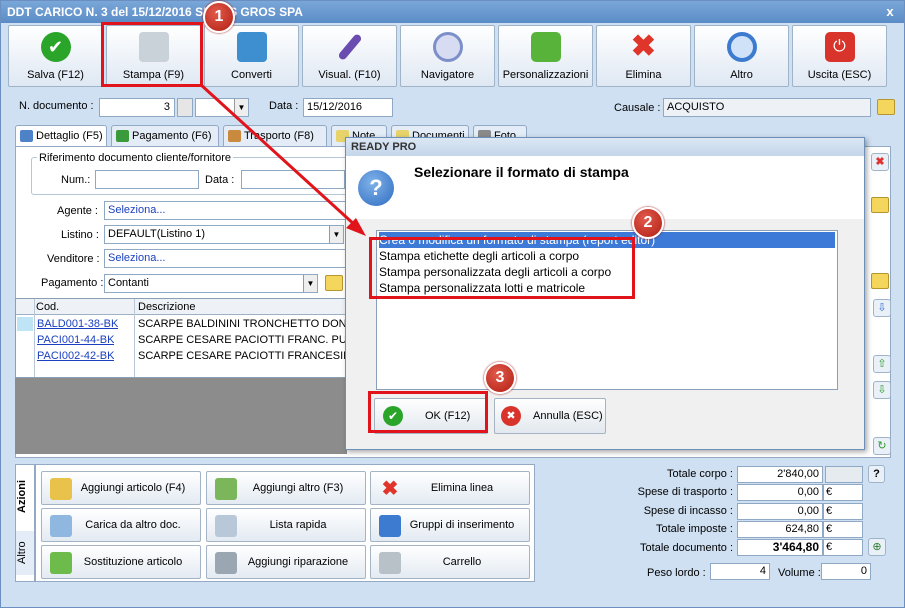  Describe the element at coordinates (282, 159) in the screenshot. I see `annotation-arrow` at that location.